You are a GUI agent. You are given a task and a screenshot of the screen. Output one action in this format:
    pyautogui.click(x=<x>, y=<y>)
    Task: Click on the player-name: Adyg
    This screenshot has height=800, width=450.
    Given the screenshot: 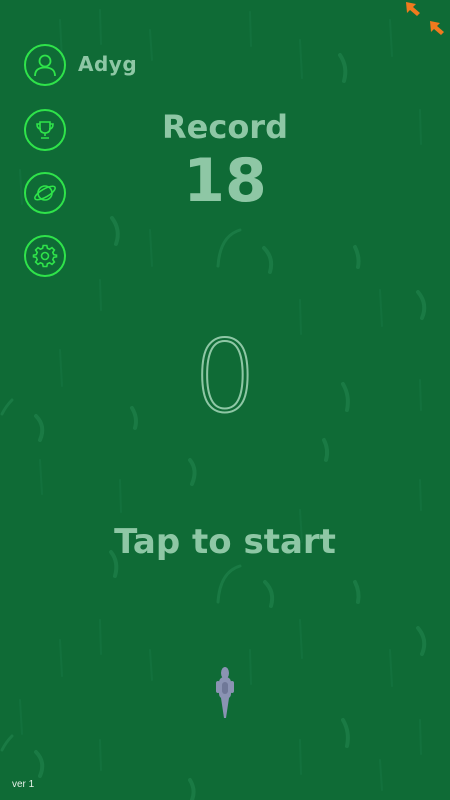 What is the action you would take?
    pyautogui.click(x=108, y=64)
    